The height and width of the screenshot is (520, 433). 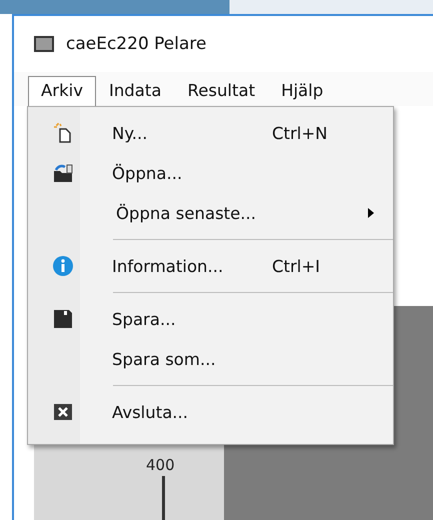 I want to click on close-icon, so click(x=63, y=412).